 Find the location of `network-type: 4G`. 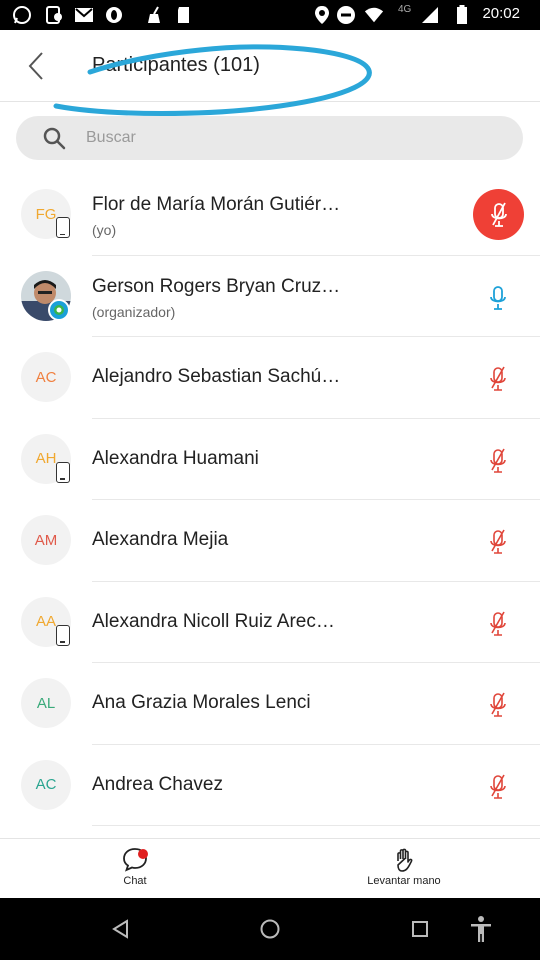

network-type: 4G is located at coordinates (405, 9).